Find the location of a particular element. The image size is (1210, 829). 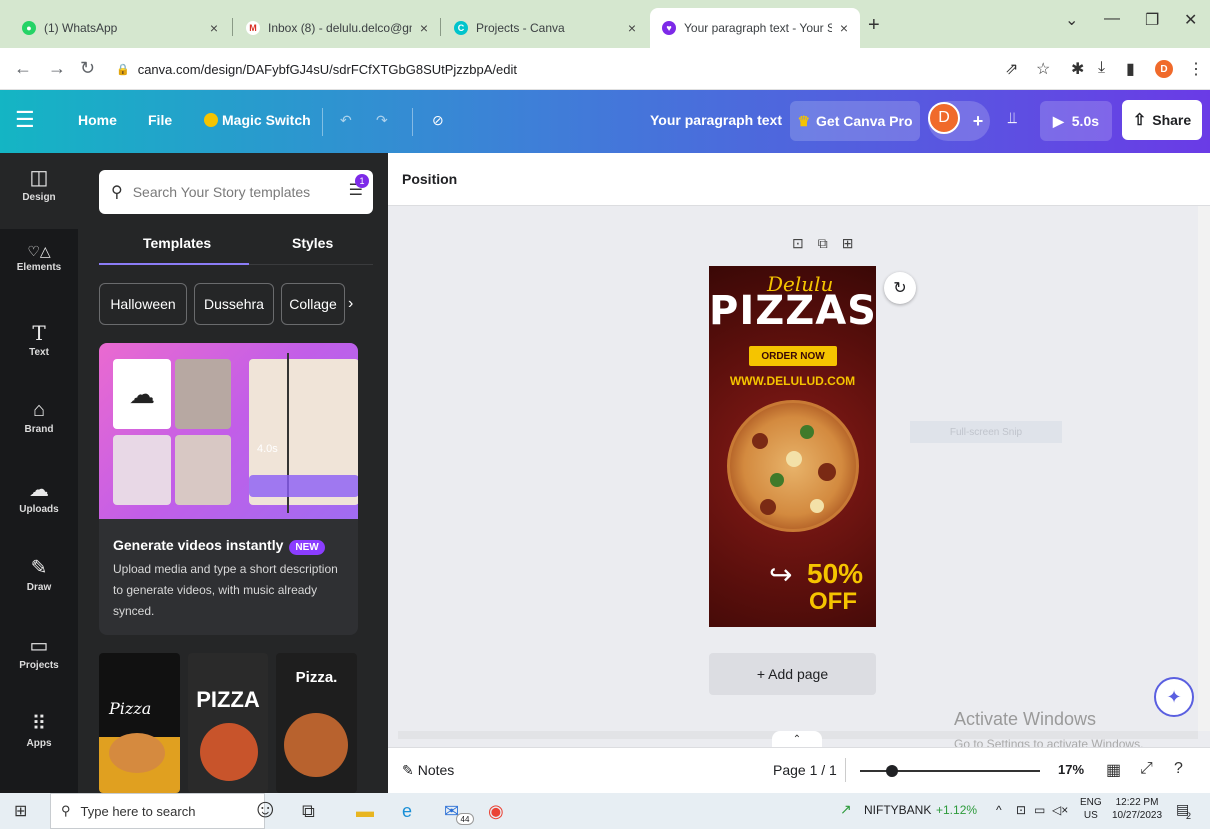

activate-windows-title: Activate Windows is located at coordinates (1025, 719).